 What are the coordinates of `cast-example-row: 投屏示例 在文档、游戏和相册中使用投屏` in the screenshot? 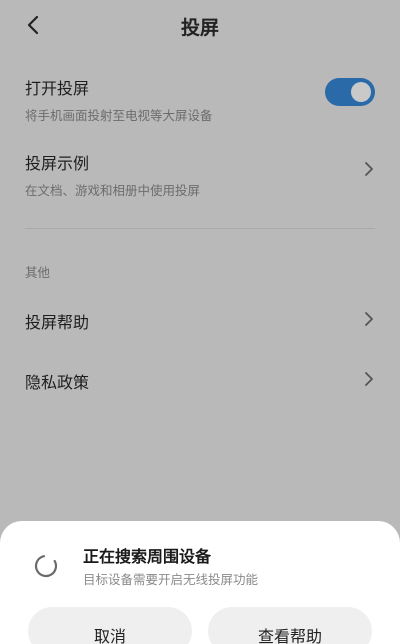 It's located at (200, 174).